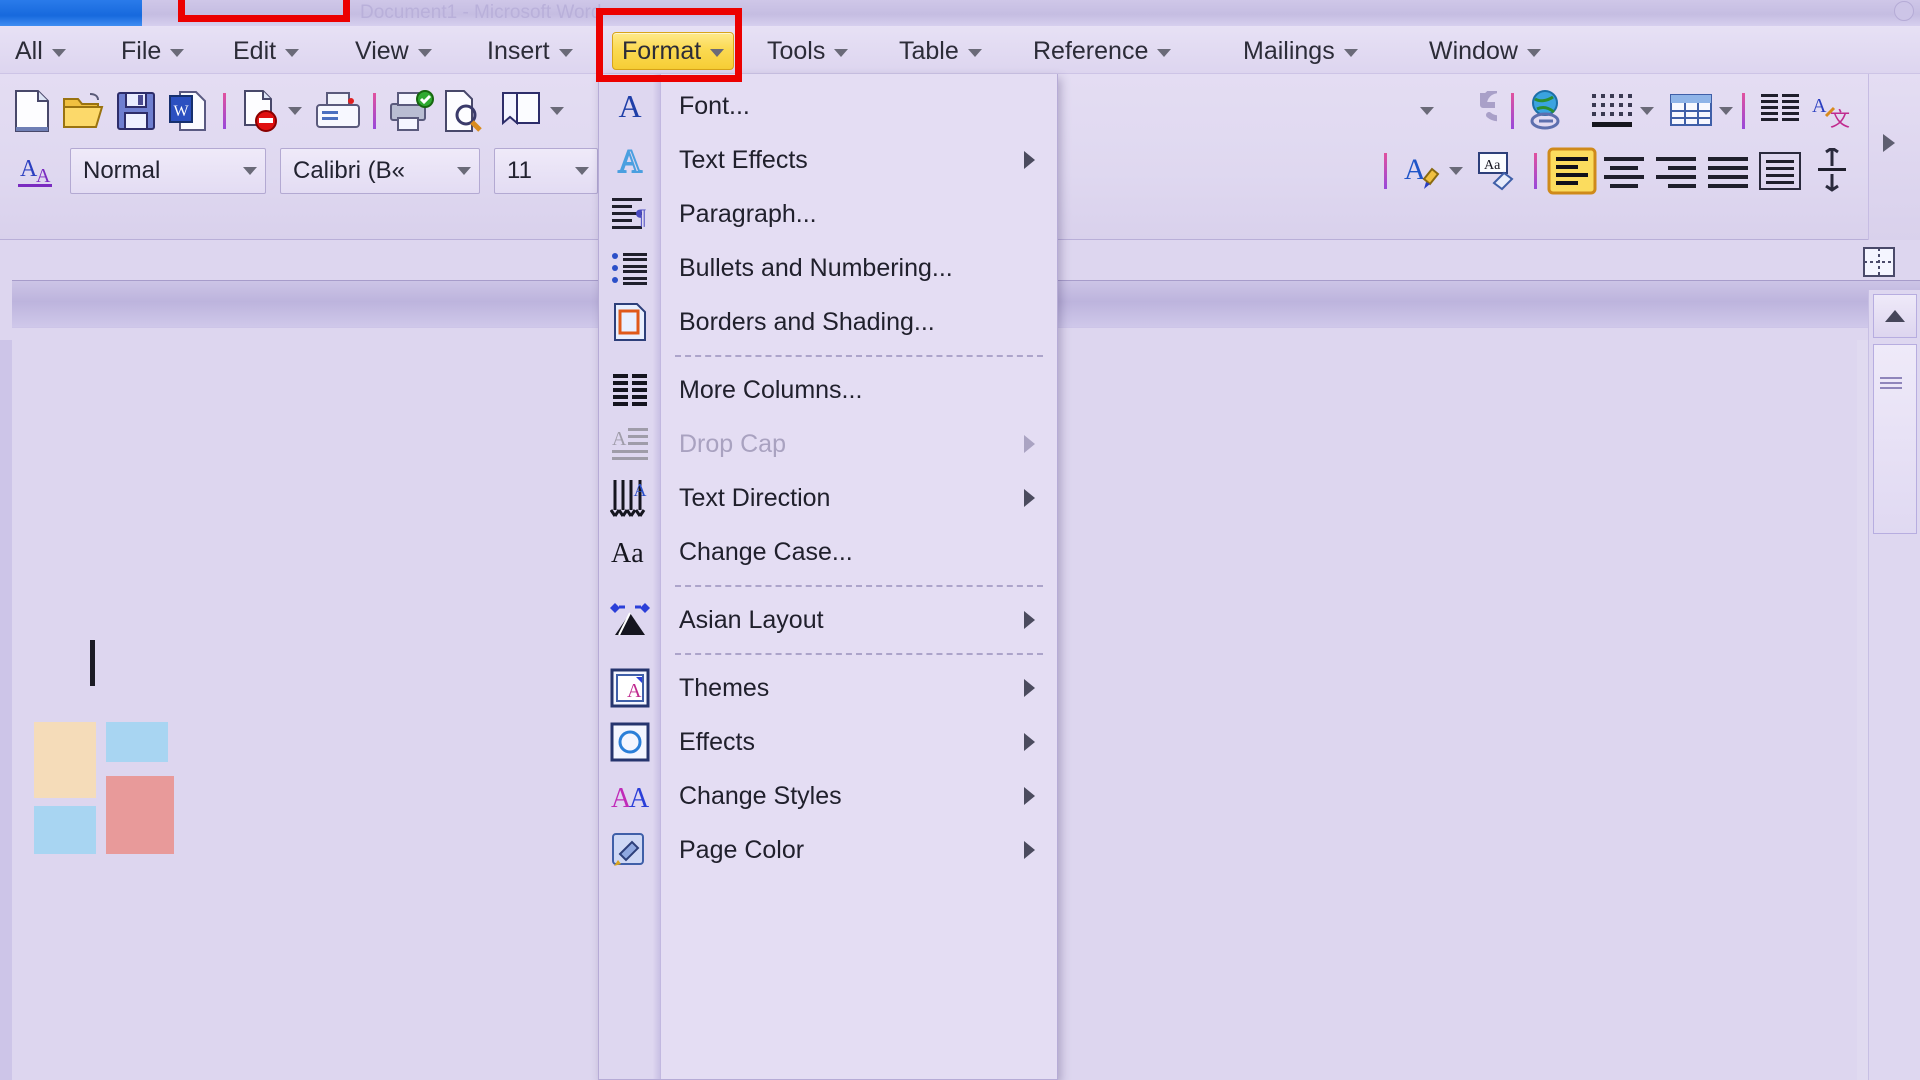 Image resolution: width=1920 pixels, height=1080 pixels. What do you see at coordinates (1613, 111) in the screenshot?
I see `table-grid-icon` at bounding box center [1613, 111].